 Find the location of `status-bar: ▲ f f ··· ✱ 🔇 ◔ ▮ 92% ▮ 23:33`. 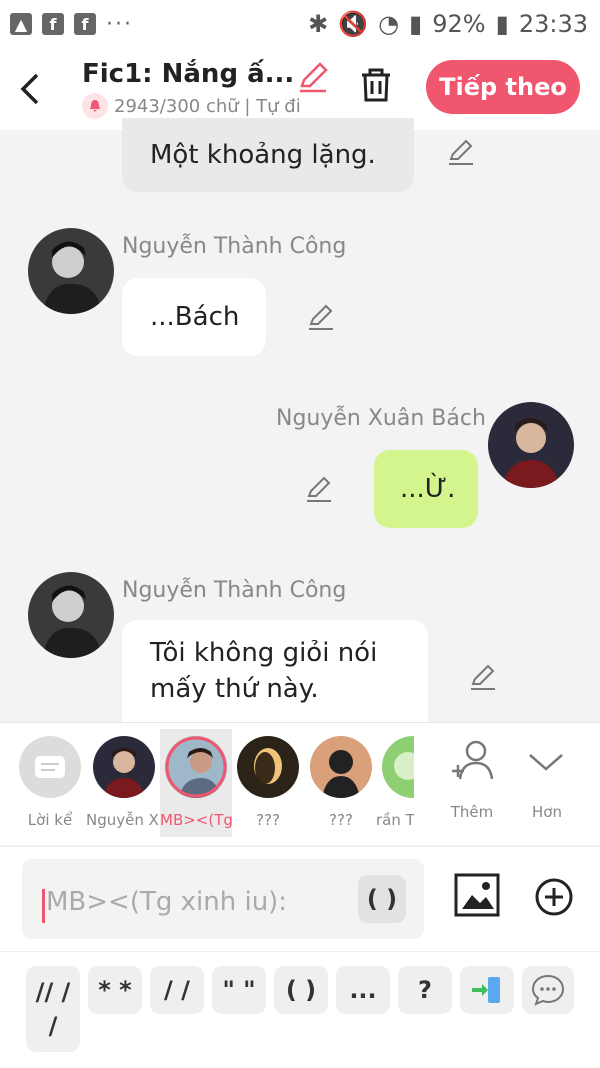

status-bar: ▲ f f ··· ✱ 🔇 ◔ ▮ 92% ▮ 23:33 is located at coordinates (300, 24).